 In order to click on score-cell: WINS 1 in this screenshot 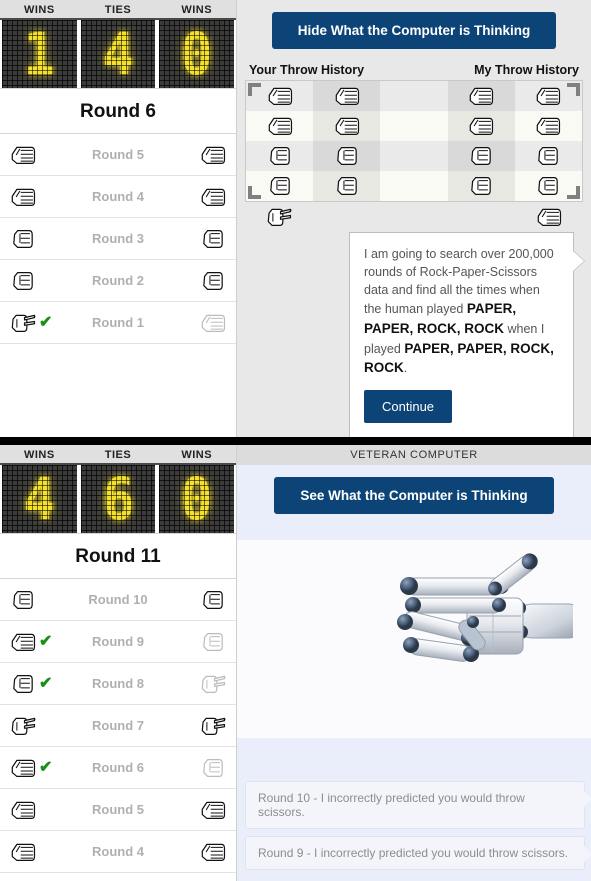, I will do `click(39, 44)`.